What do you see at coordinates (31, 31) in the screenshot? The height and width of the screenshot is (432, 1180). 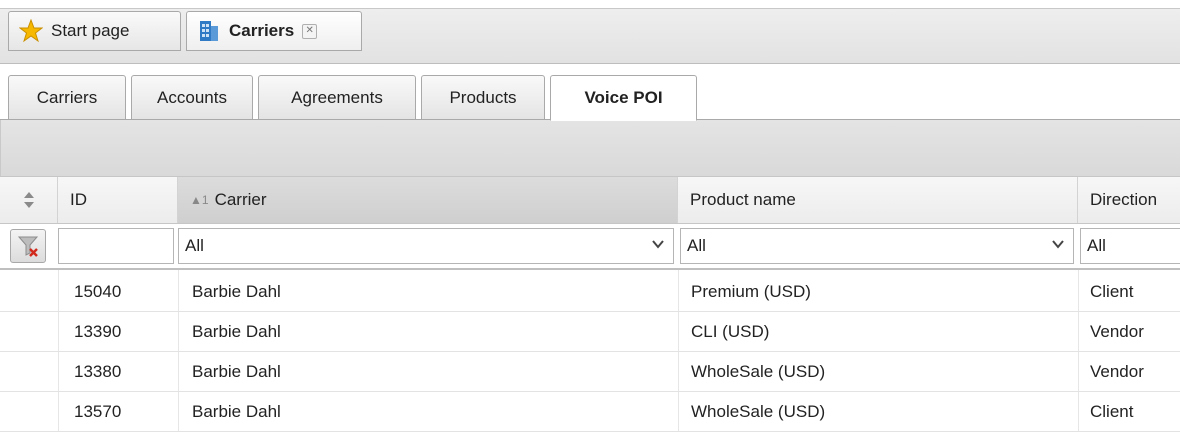 I see `star-icon` at bounding box center [31, 31].